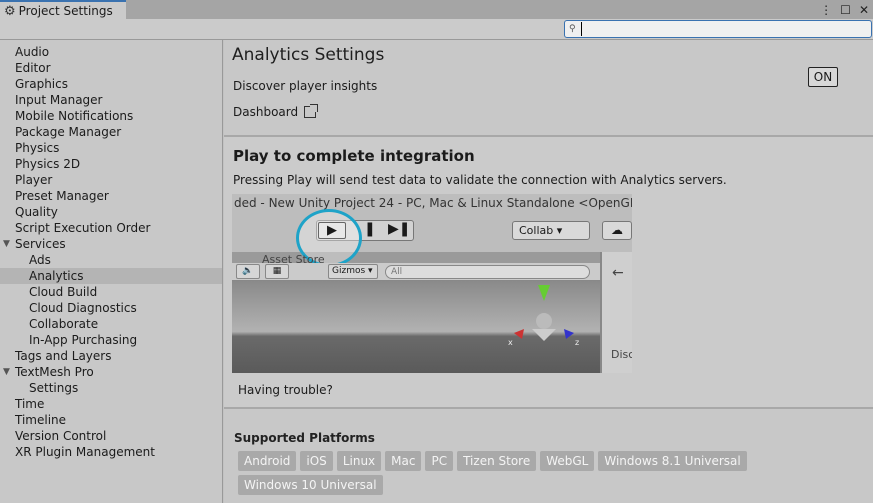 The image size is (873, 503). What do you see at coordinates (65, 11) in the screenshot?
I see `tab-label: Project Settings` at bounding box center [65, 11].